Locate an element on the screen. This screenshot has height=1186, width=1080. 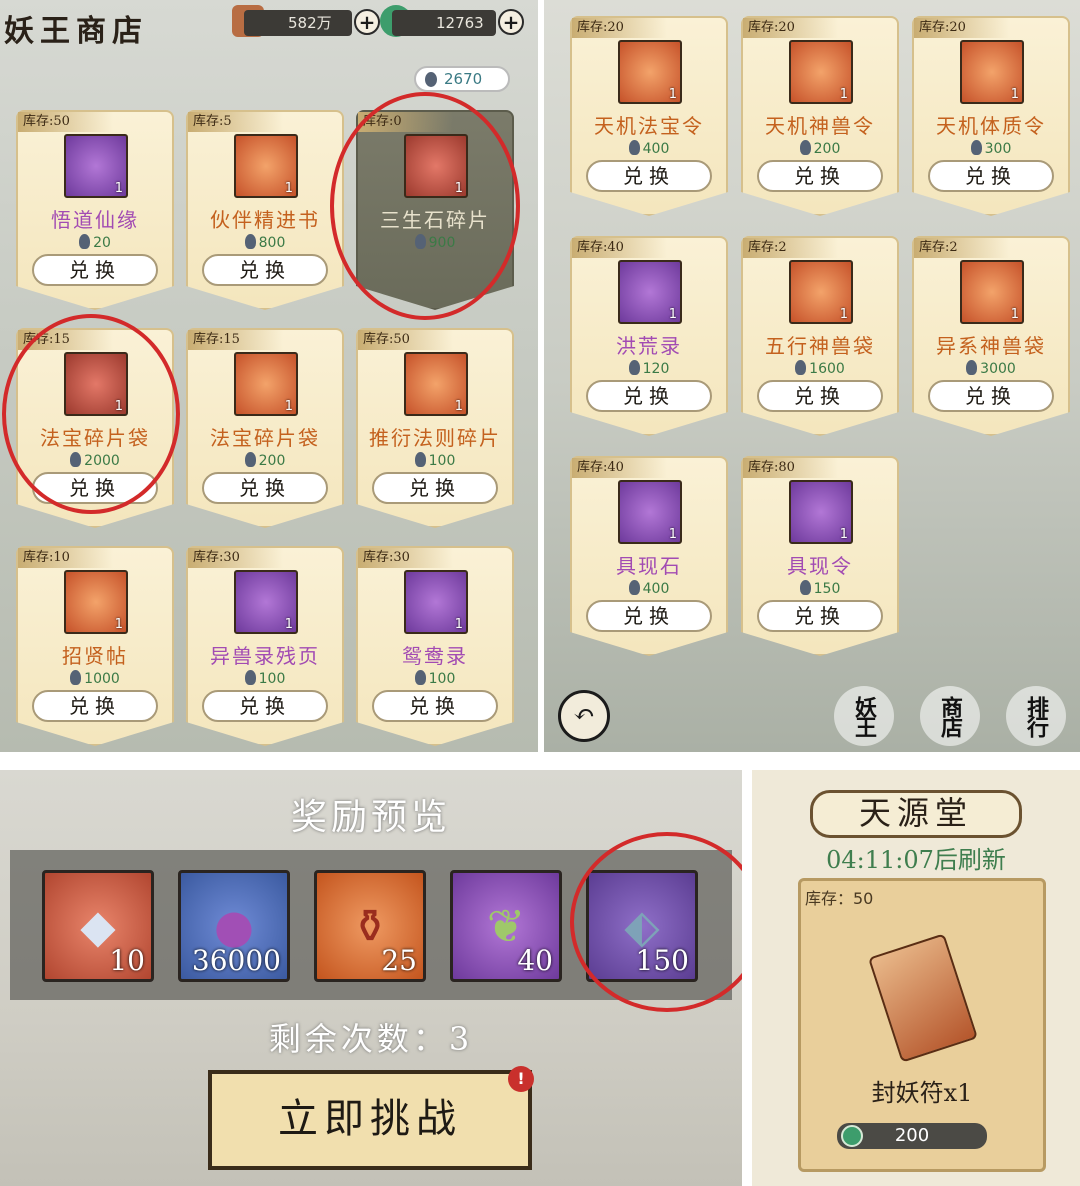
reward-count: 25 is located at coordinates (399, 960).